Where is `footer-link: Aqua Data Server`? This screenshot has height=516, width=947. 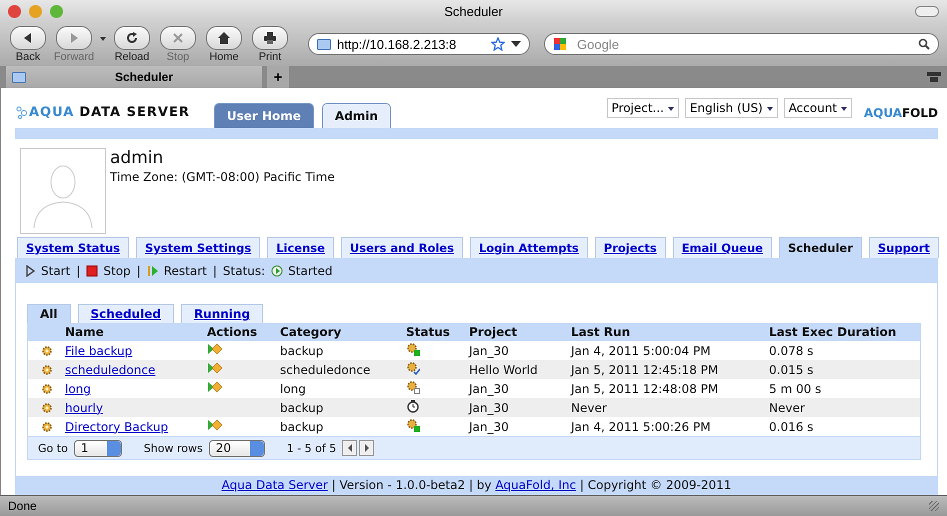 footer-link: Aqua Data Server is located at coordinates (275, 485).